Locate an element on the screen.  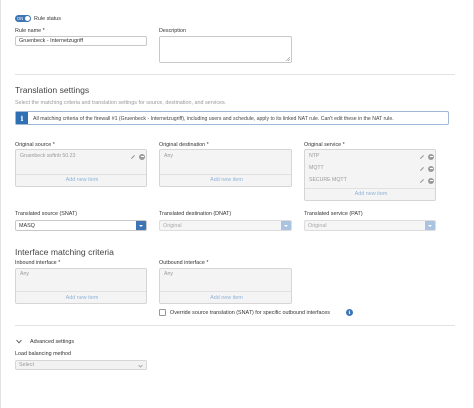
inbound-interface-list: Any Add new item is located at coordinates (81, 286).